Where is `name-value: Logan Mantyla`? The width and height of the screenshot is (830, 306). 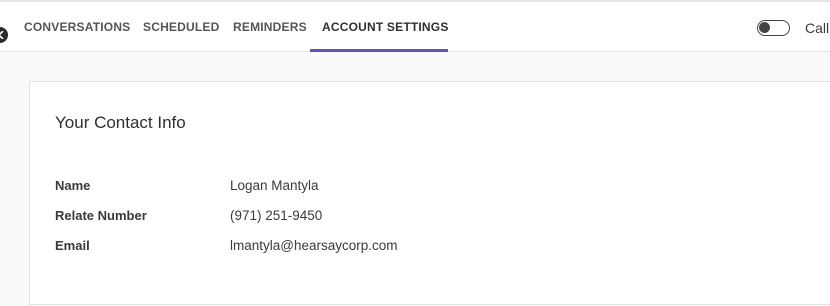 name-value: Logan Mantyla is located at coordinates (274, 185).